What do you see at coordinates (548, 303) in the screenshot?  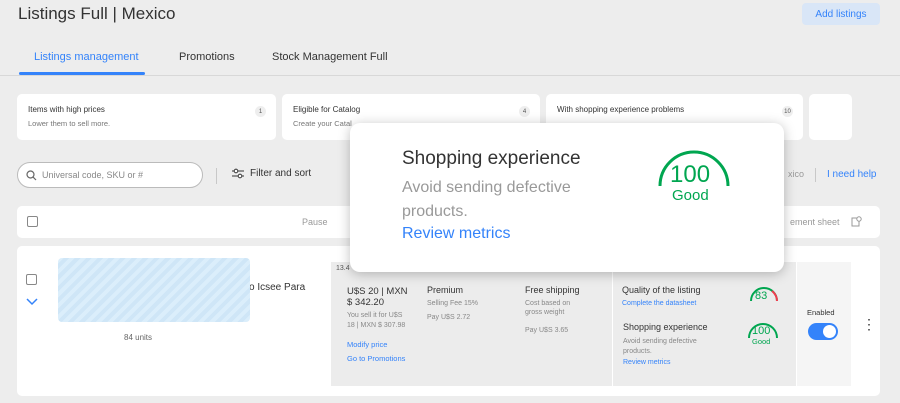 I see `shipping-cost-note: Cost based on` at bounding box center [548, 303].